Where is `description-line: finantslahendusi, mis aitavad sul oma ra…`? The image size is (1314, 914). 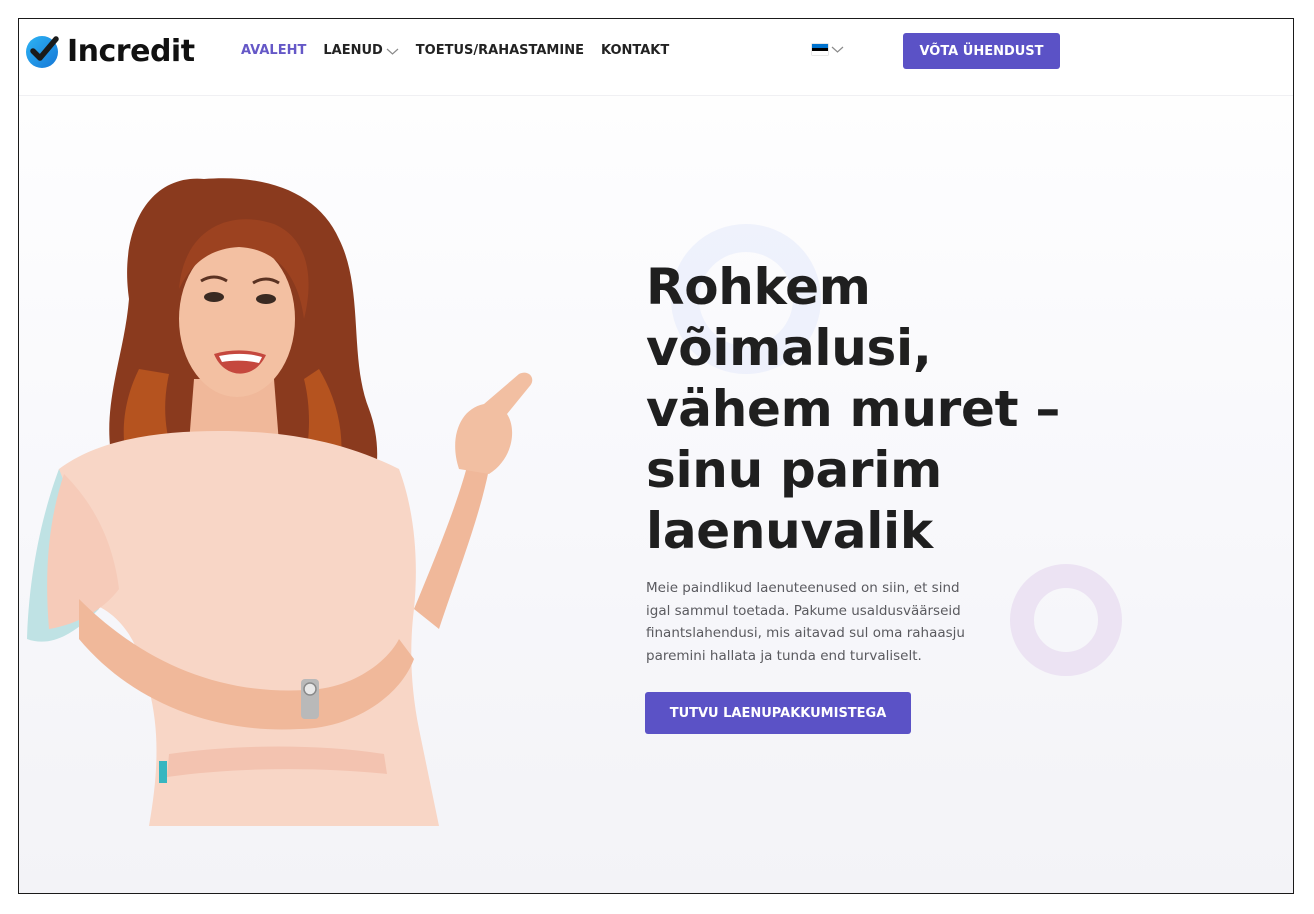
description-line: finantslahendusi, mis aitavad sul oma ra… is located at coordinates (805, 633).